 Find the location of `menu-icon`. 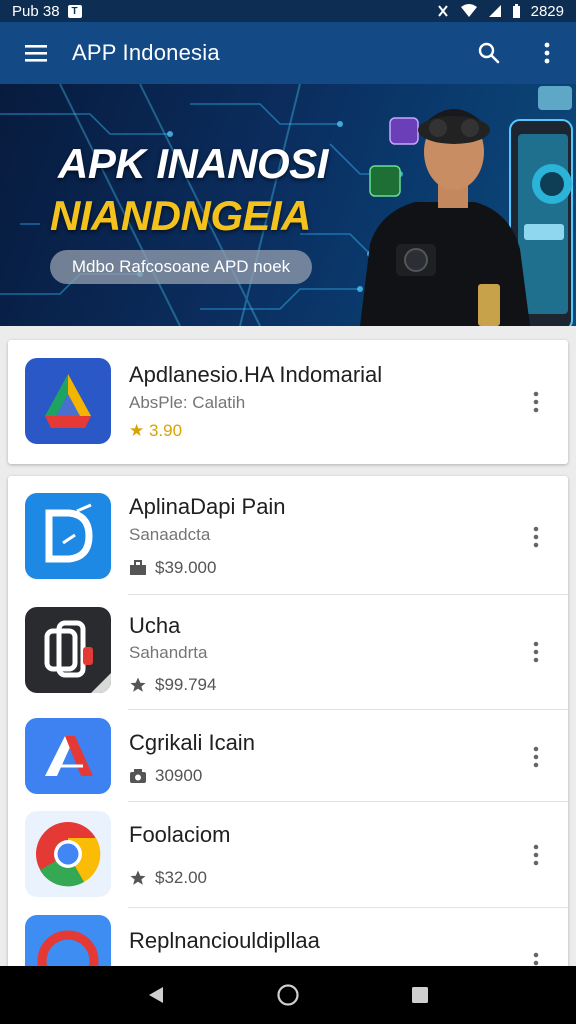

menu-icon is located at coordinates (36, 53).